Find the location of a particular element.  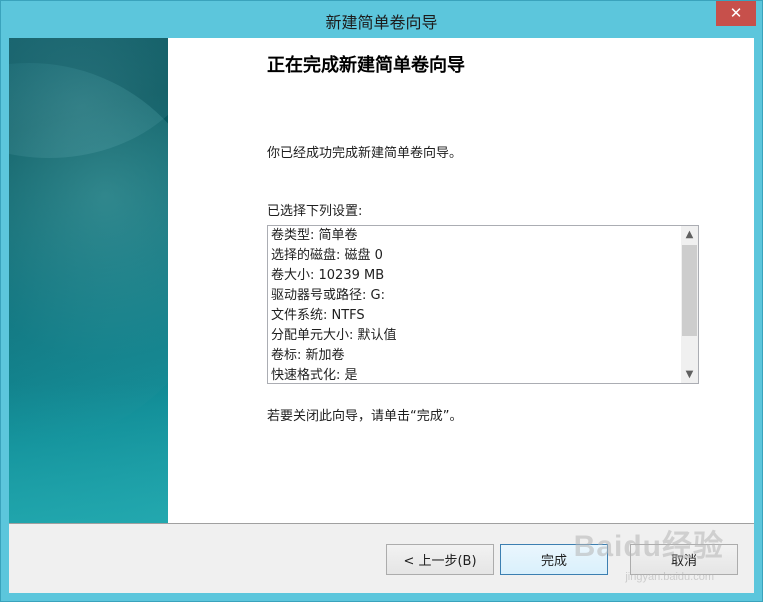

list-item: 分配单元大小: 默认值 is located at coordinates (334, 335).